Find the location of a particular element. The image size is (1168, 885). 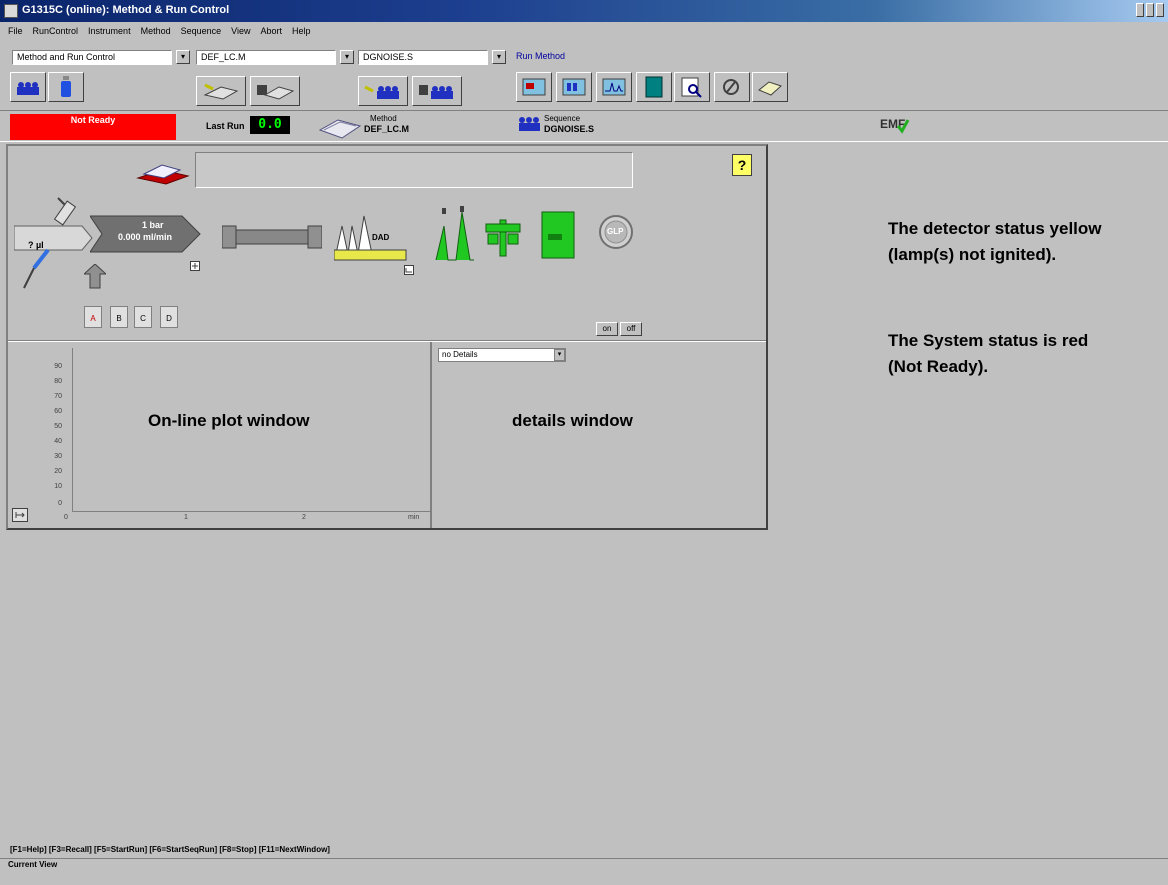

on-button: on is located at coordinates (607, 329).